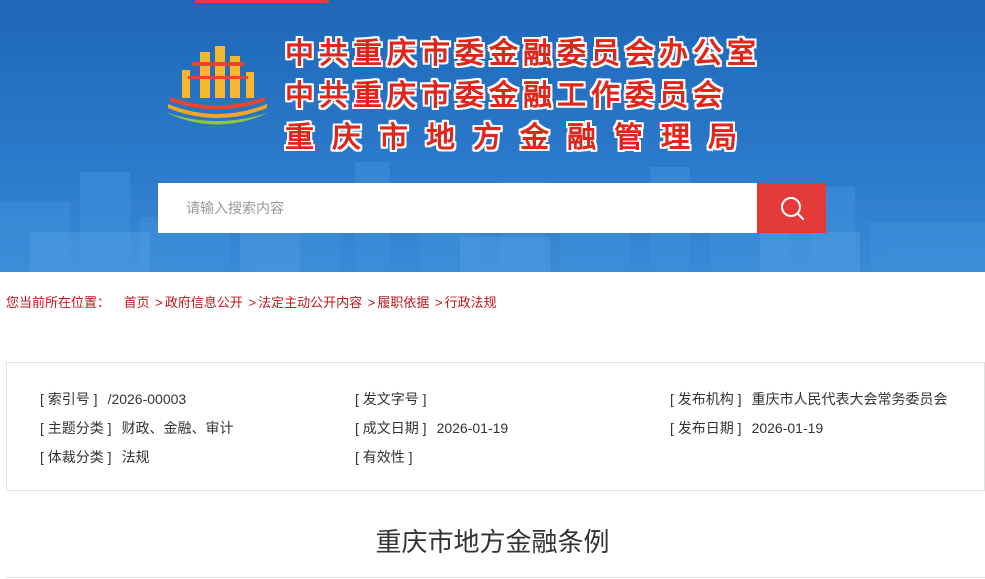  I want to click on site-title-line-2: 中共重庆市委金融工作委员会, so click(506, 95).